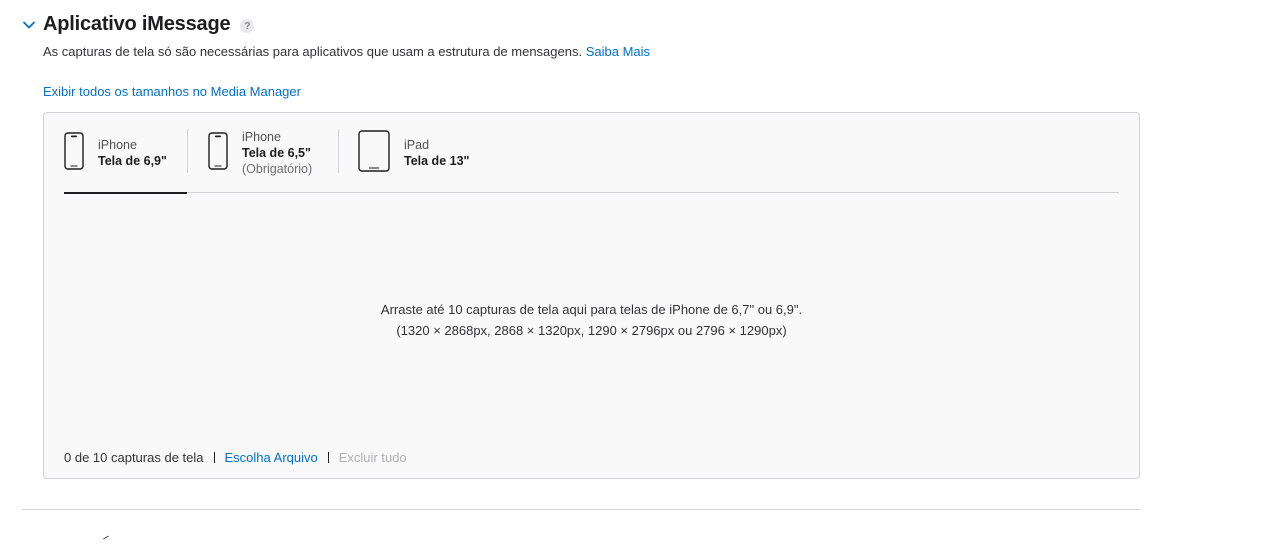  I want to click on next-section-glyph, so click(106, 537).